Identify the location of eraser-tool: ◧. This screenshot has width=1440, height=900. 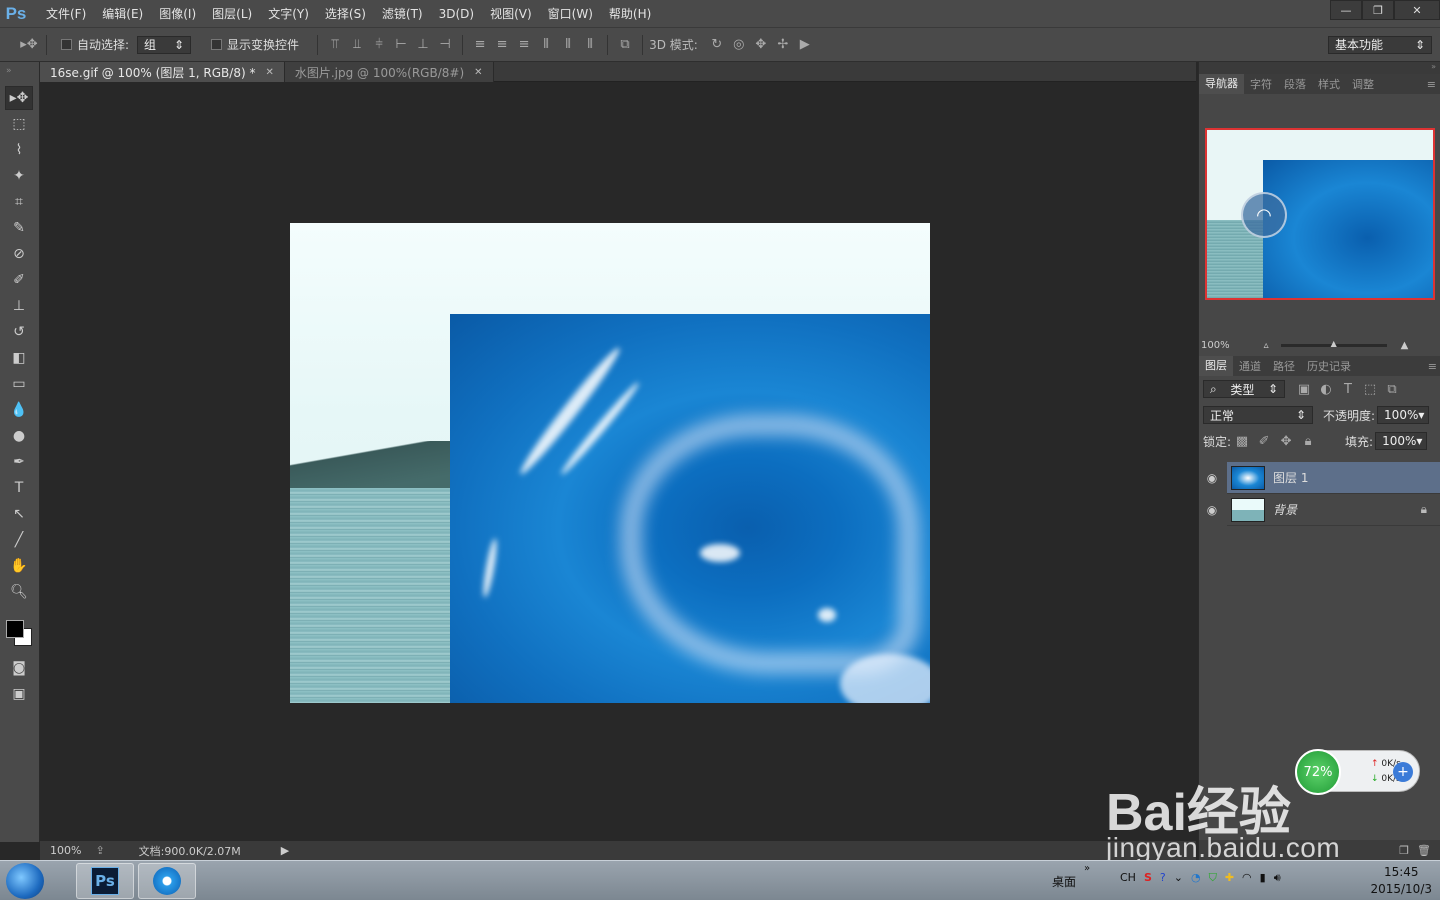
(19, 358).